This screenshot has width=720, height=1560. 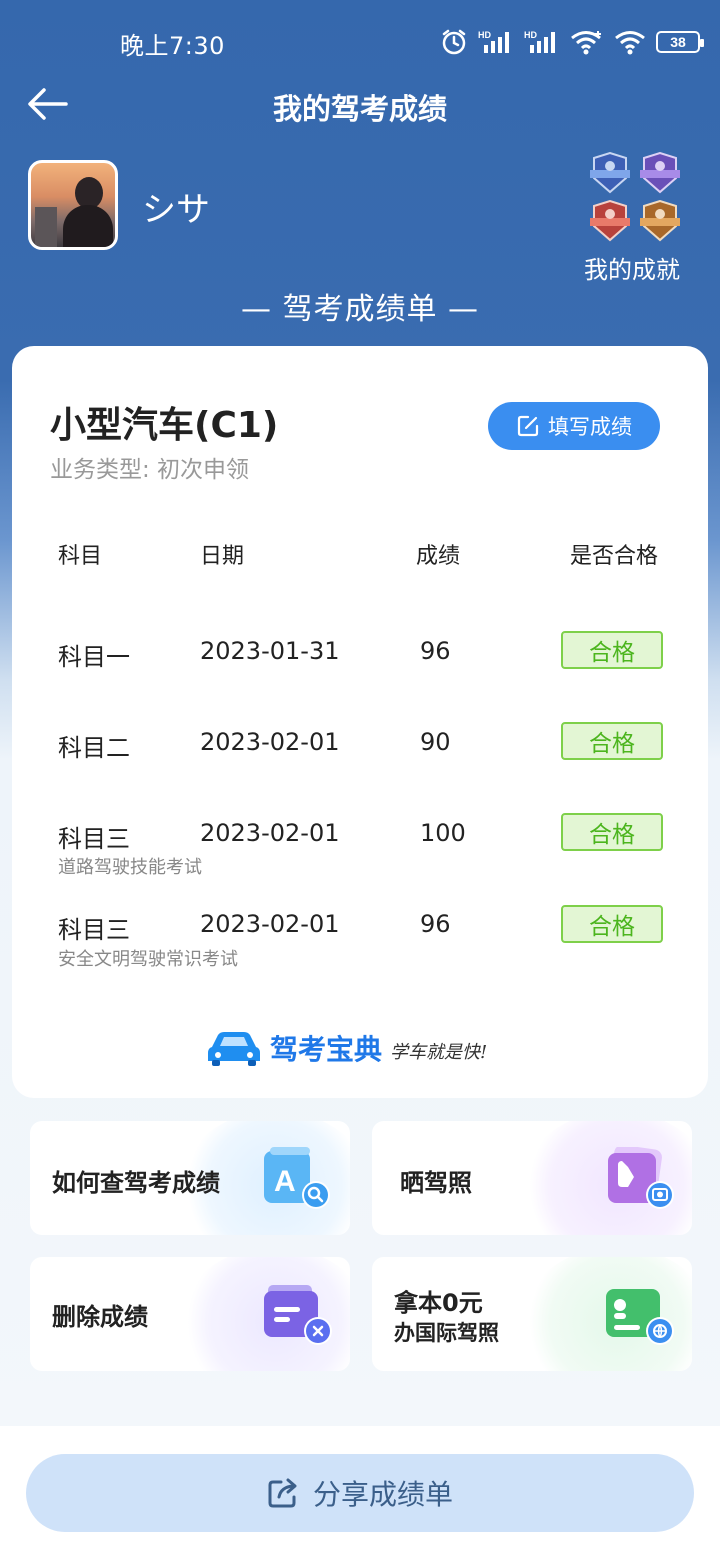 What do you see at coordinates (164, 425) in the screenshot?
I see `license-type: 小型汽车(C1)` at bounding box center [164, 425].